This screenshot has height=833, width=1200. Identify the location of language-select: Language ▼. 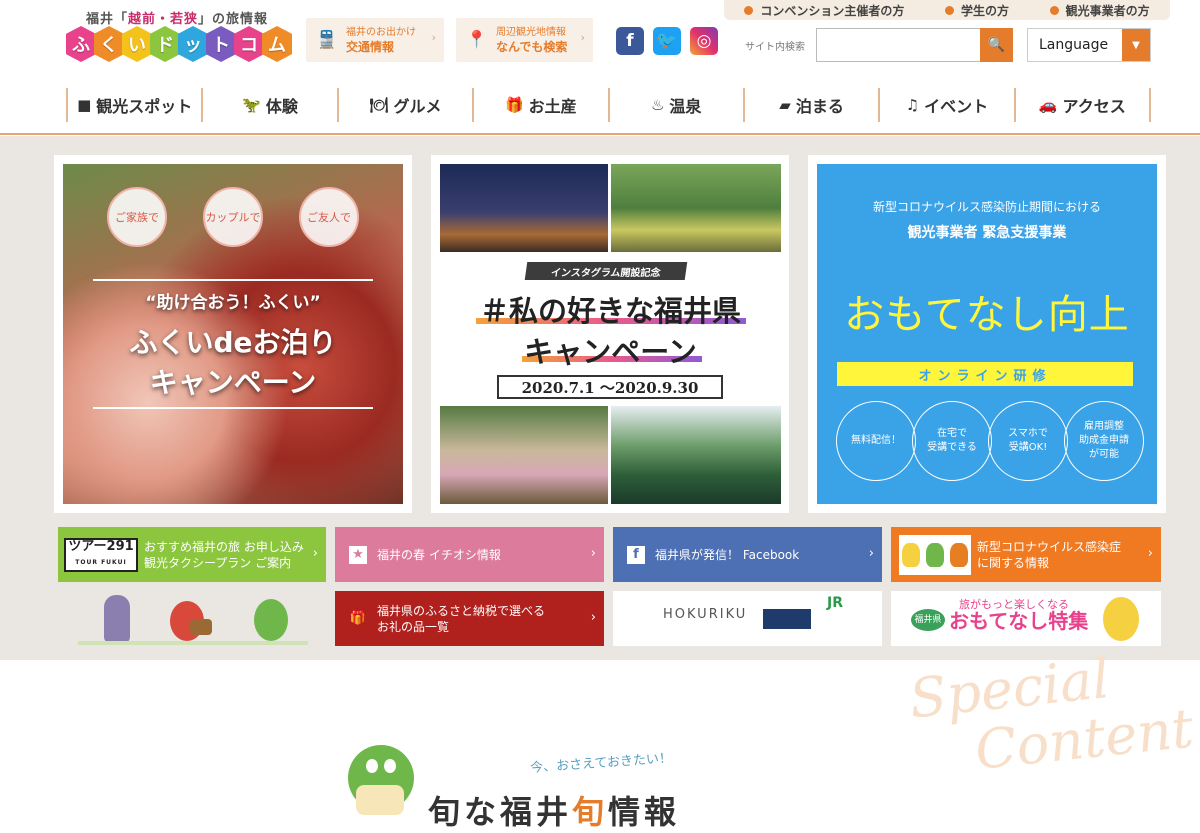
(1089, 45).